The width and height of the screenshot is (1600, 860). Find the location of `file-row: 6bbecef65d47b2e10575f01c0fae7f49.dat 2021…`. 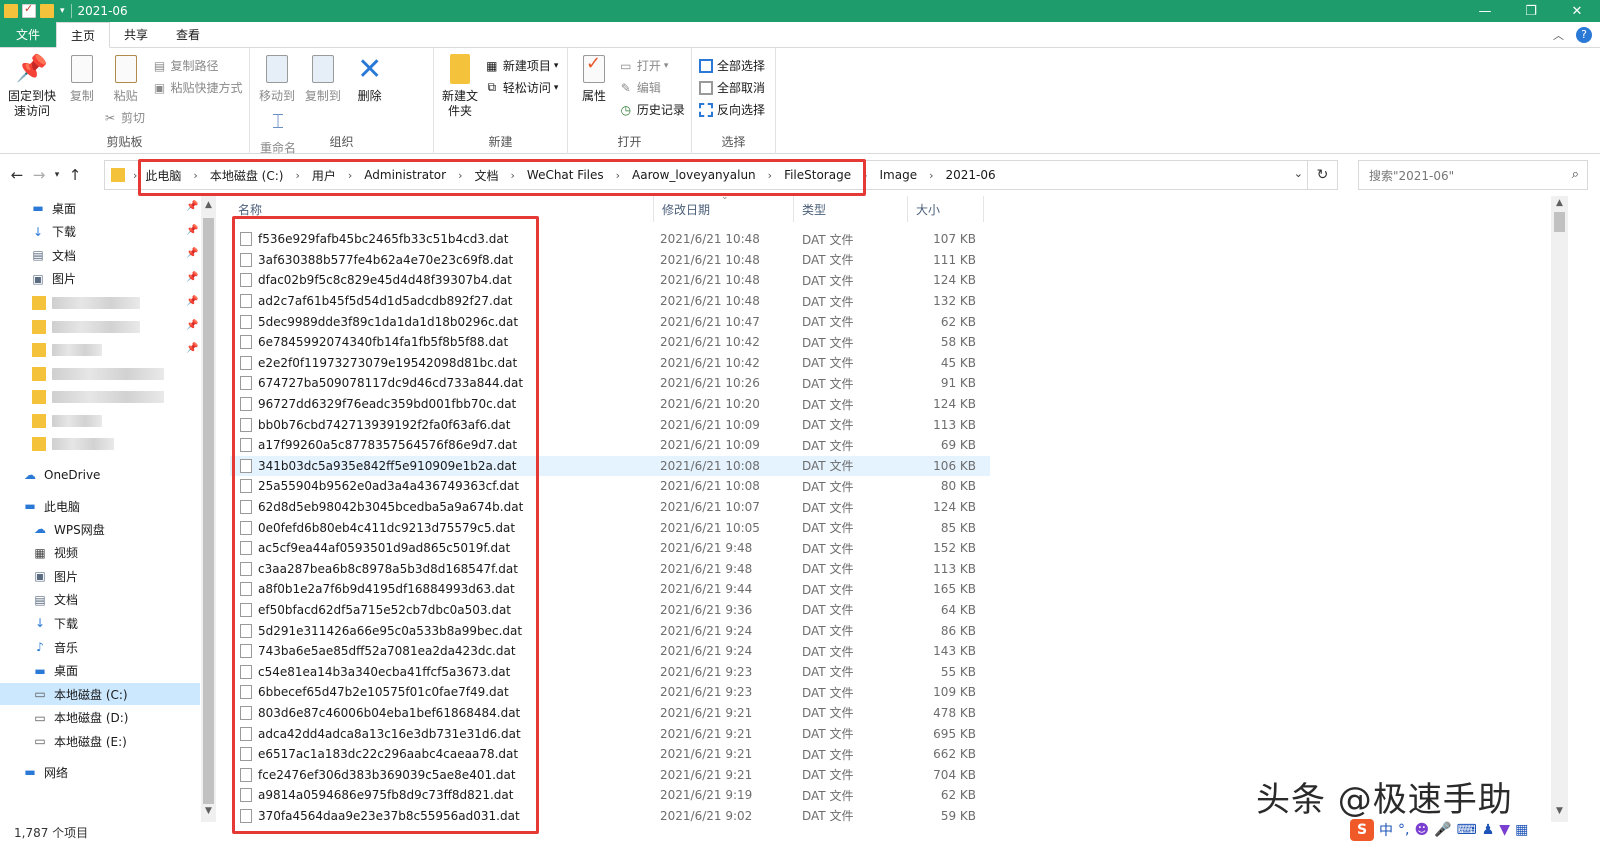

file-row: 6bbecef65d47b2e10575f01c0fae7f49.dat 2021… is located at coordinates (610, 692).